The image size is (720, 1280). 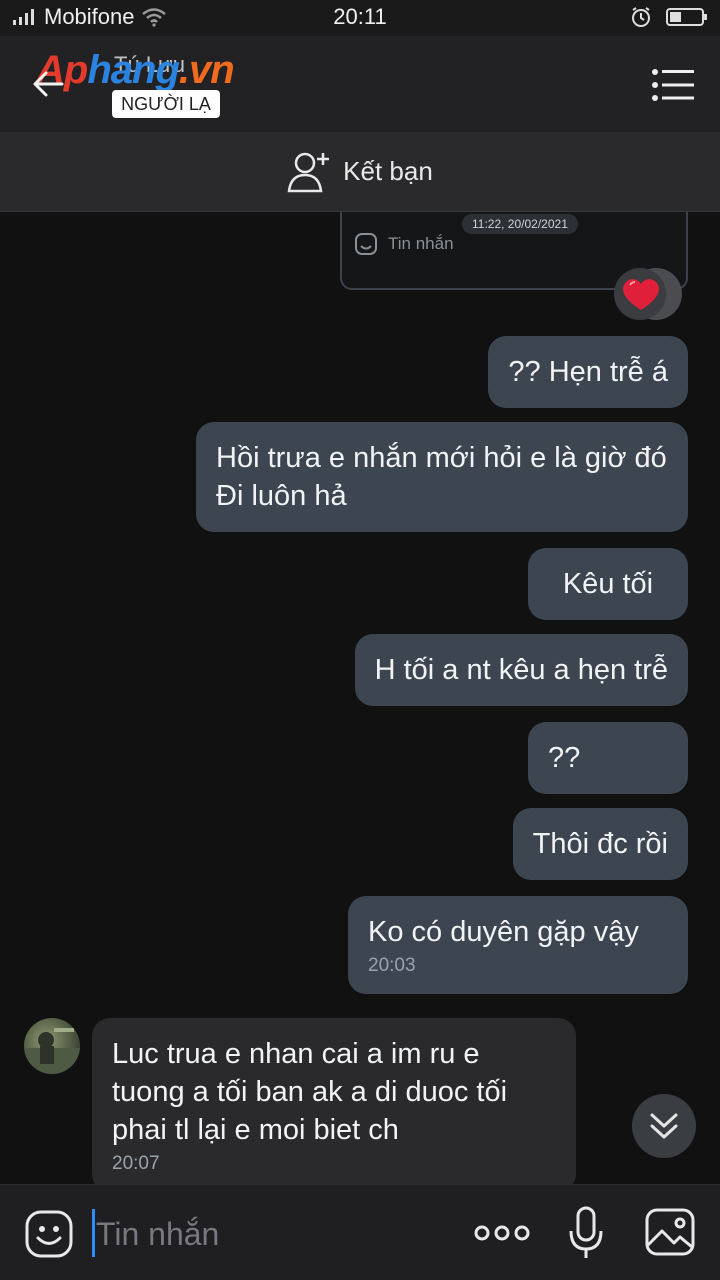 What do you see at coordinates (93, 1233) in the screenshot?
I see `text-caret` at bounding box center [93, 1233].